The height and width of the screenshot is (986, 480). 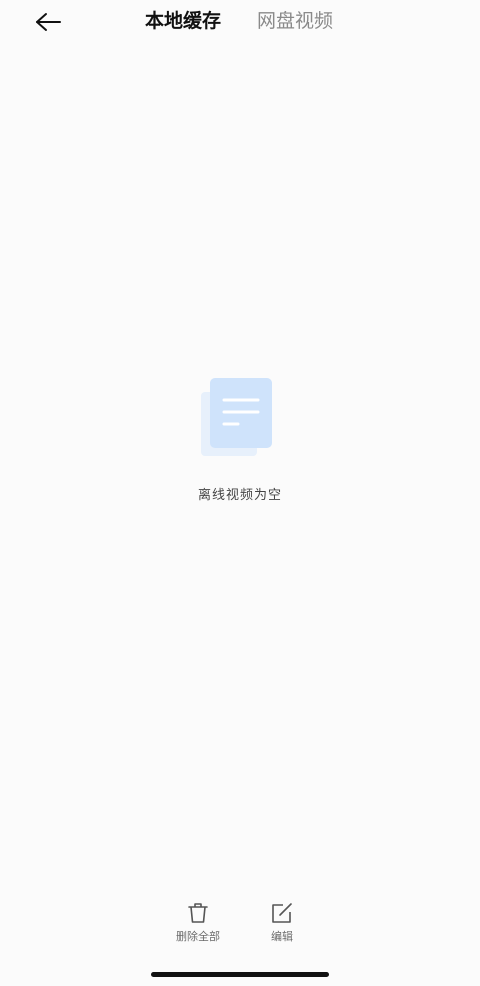 I want to click on tab-bar: 本地缓存 网盘视频, so click(x=240, y=22).